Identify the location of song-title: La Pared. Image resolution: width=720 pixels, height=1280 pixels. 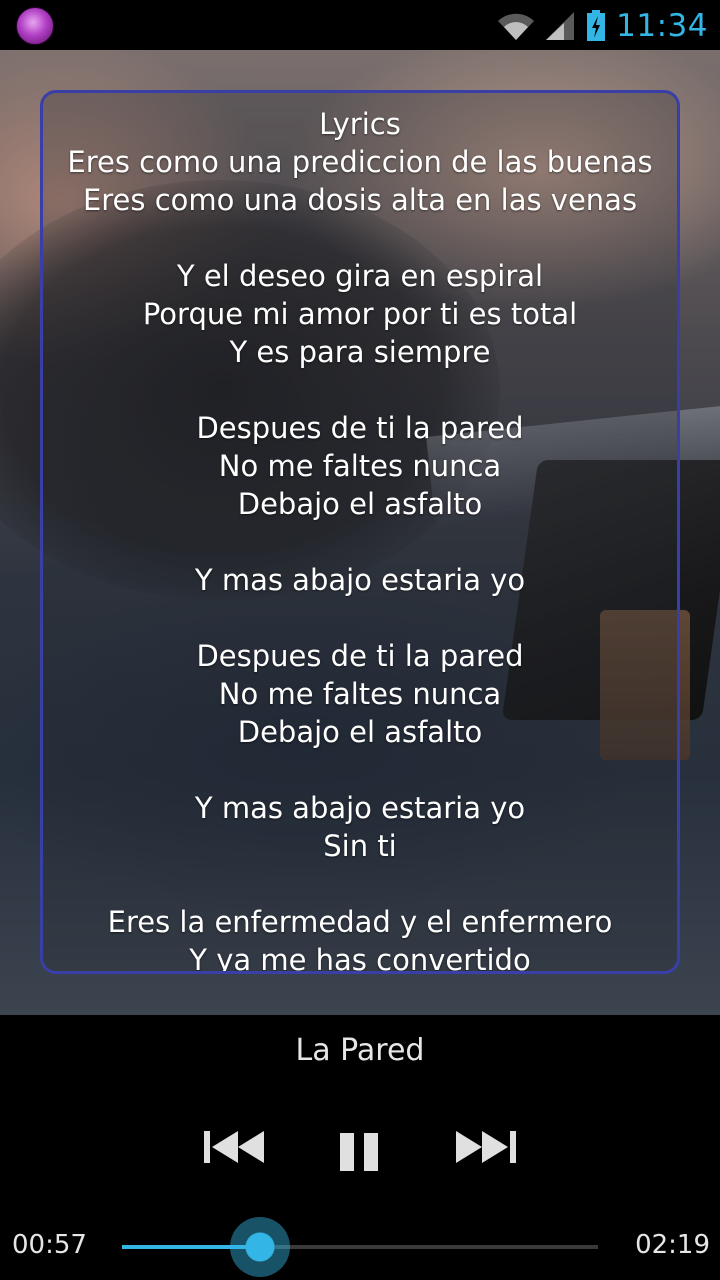
(360, 1050).